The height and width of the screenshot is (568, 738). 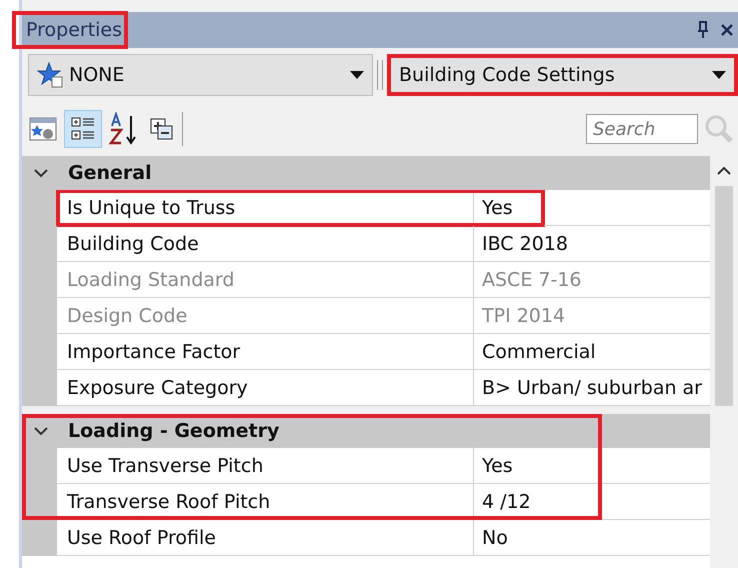 What do you see at coordinates (265, 351) in the screenshot?
I see `property-name: Importance Factor` at bounding box center [265, 351].